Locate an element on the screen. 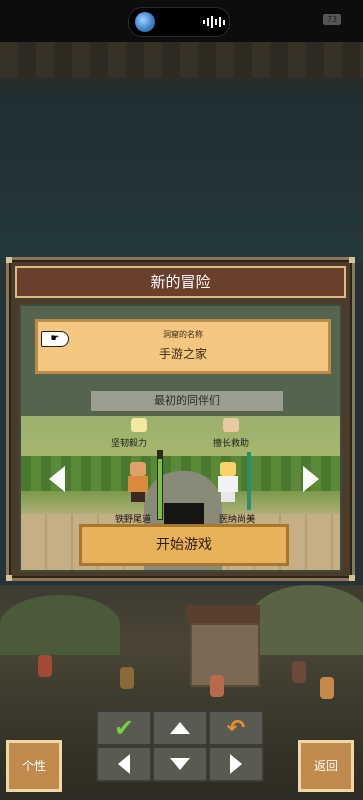 The width and height of the screenshot is (363, 800). dialog-title: 新的冒险 is located at coordinates (180, 282).